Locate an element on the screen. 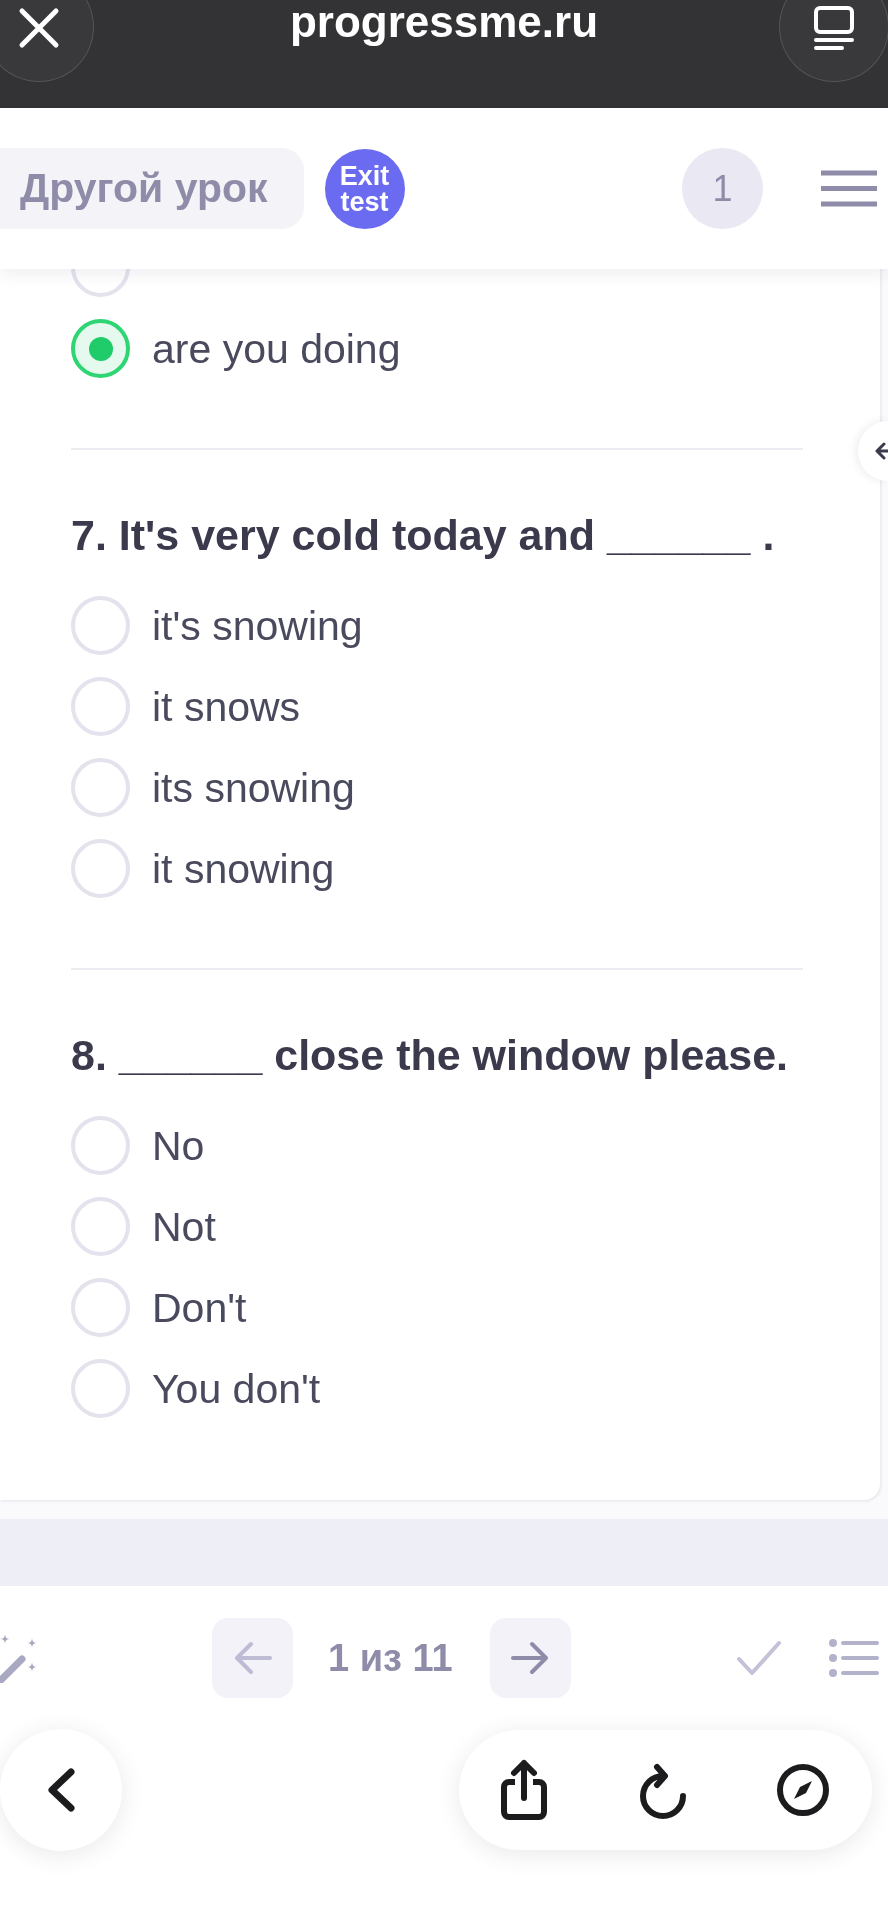 The height and width of the screenshot is (1920, 888). option-label: it snowing is located at coordinates (243, 868).